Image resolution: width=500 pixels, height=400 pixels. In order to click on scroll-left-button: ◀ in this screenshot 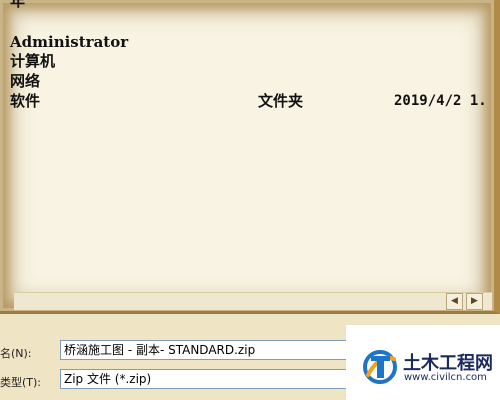, I will do `click(454, 301)`.